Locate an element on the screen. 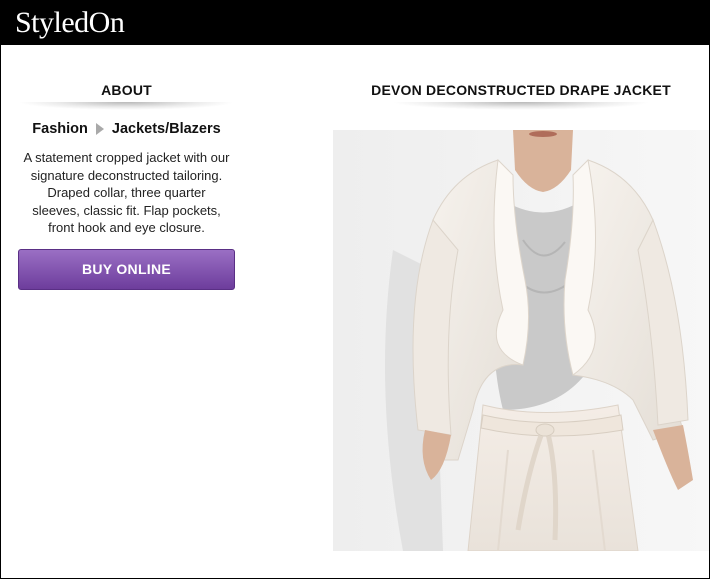 This screenshot has width=710, height=579. breadcrumb: Fashion Jackets/Blazers is located at coordinates (126, 129).